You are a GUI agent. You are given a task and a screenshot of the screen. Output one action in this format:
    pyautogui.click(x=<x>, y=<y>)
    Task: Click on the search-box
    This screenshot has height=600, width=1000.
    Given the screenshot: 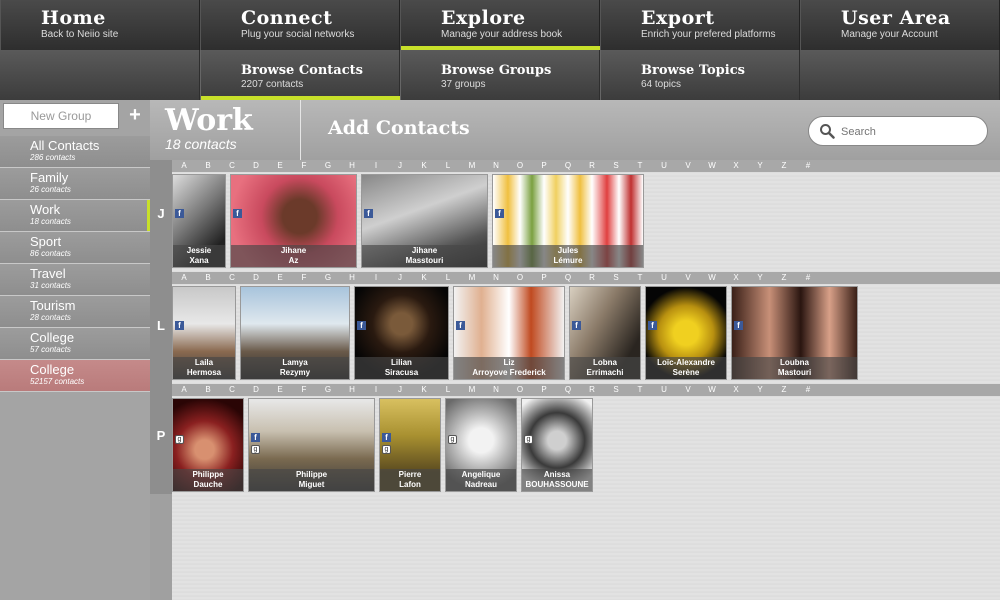 What is the action you would take?
    pyautogui.click(x=898, y=131)
    